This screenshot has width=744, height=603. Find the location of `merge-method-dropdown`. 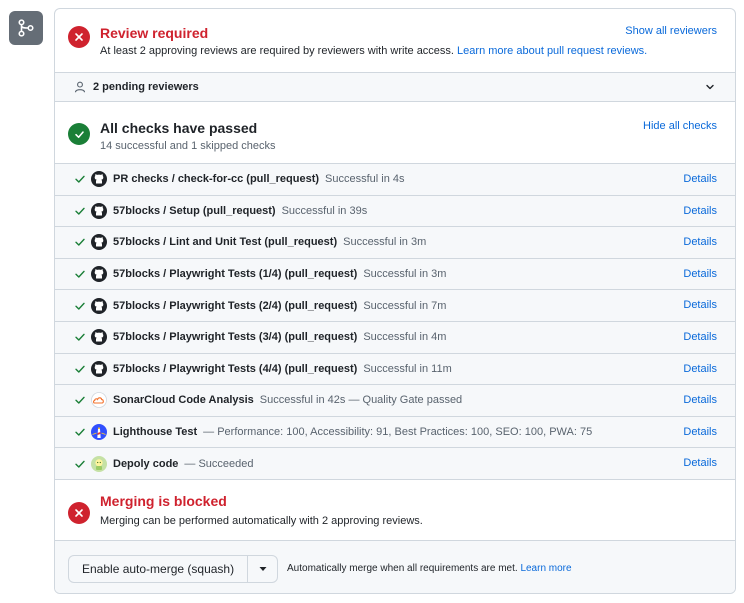

merge-method-dropdown is located at coordinates (262, 569).